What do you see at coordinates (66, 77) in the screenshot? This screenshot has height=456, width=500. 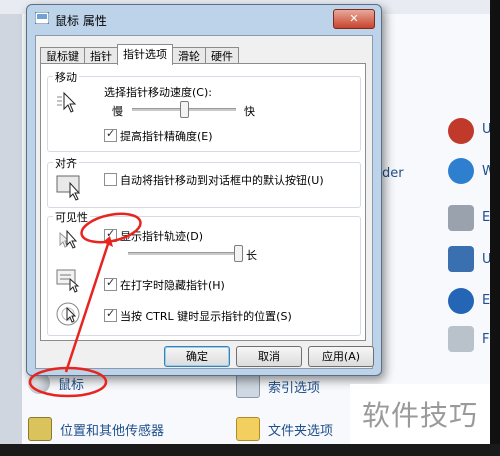 I see `motion-group-title: 移动` at bounding box center [66, 77].